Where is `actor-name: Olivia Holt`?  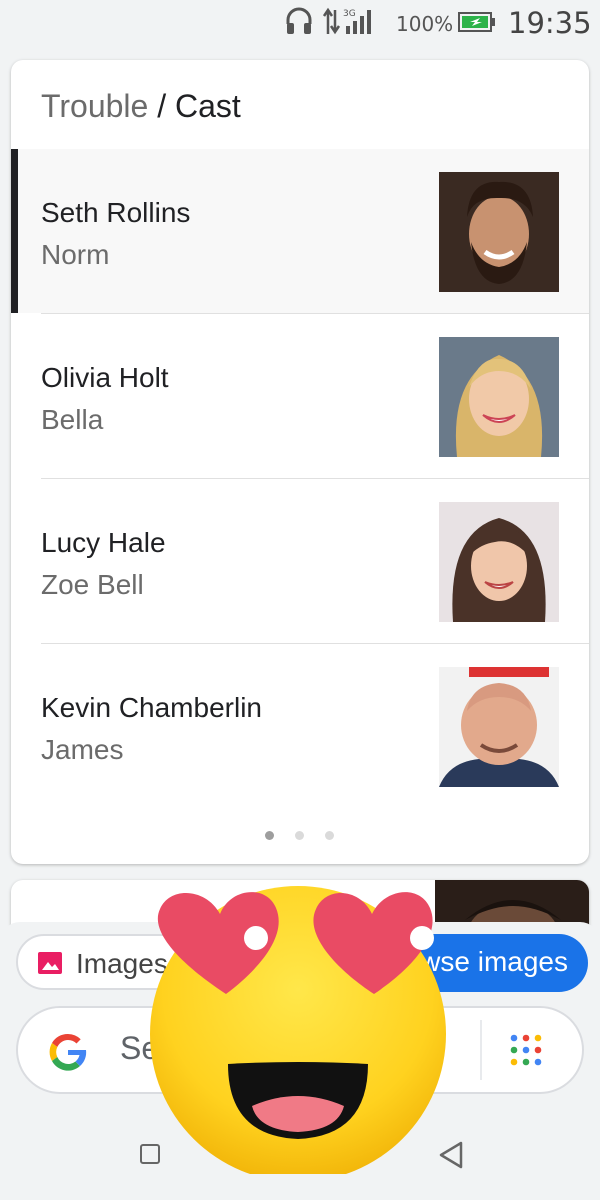
actor-name: Olivia Holt is located at coordinates (105, 377).